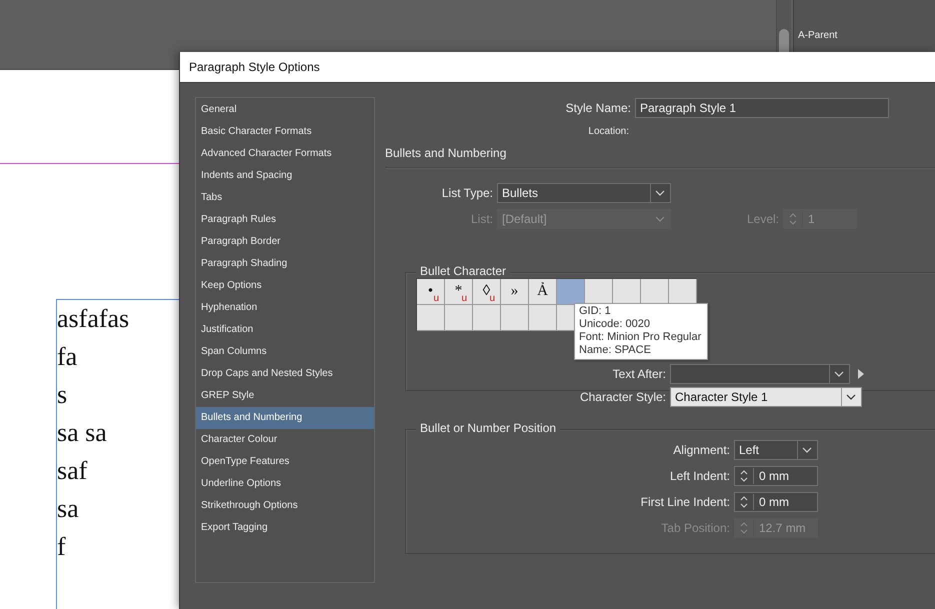  Describe the element at coordinates (584, 193) in the screenshot. I see `list-type-dropdown: Bullets` at that location.